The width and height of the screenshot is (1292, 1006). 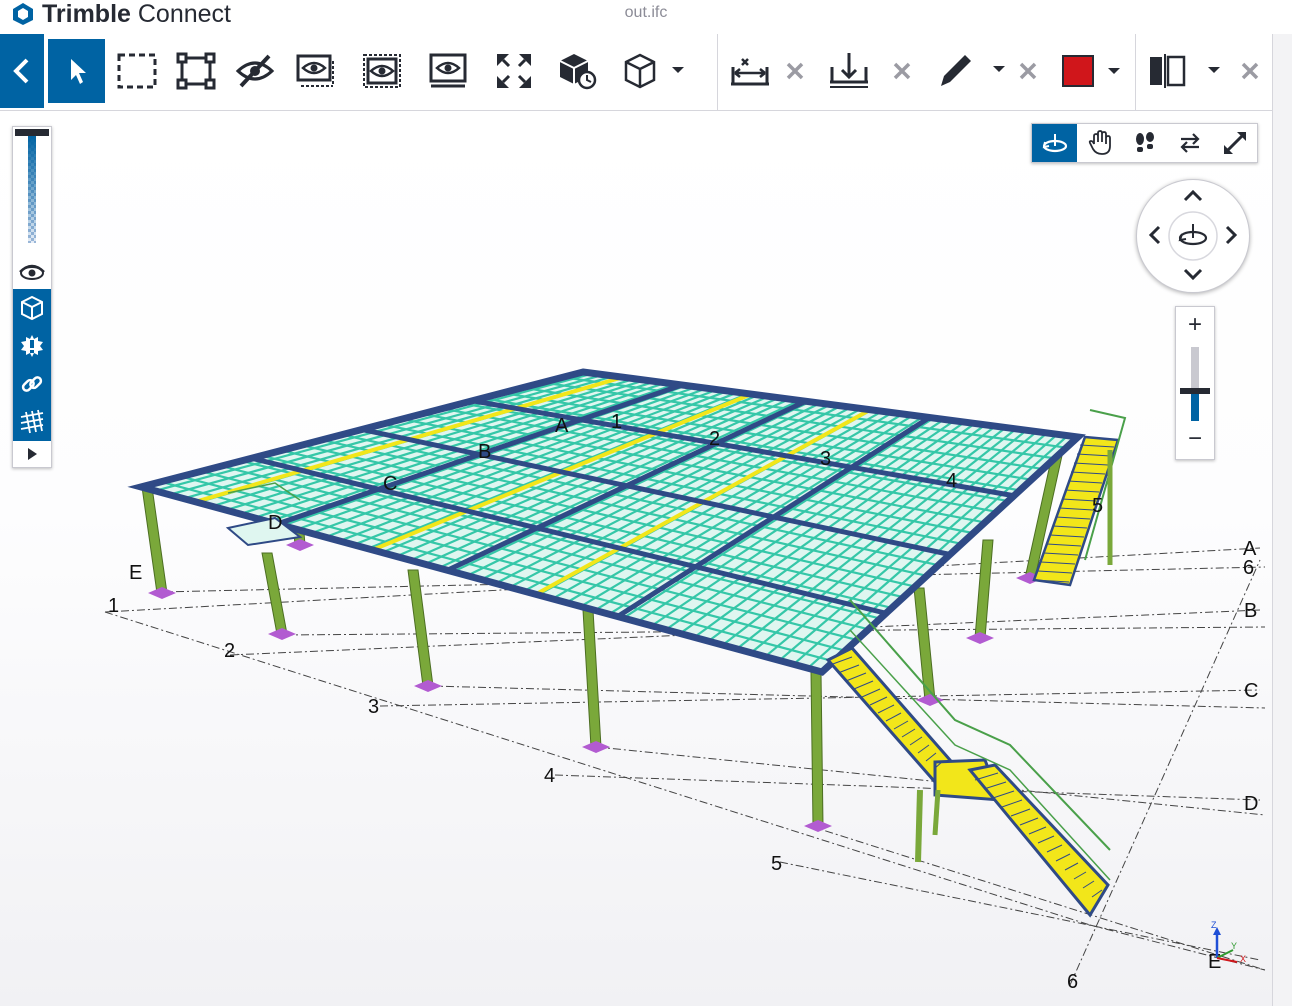 What do you see at coordinates (229, 651) in the screenshot?
I see `grid-label: 2` at bounding box center [229, 651].